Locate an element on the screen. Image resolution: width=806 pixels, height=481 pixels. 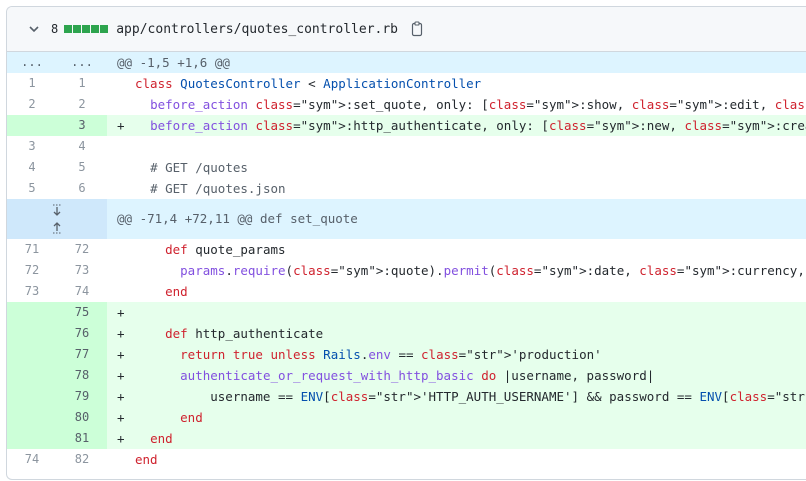
old-line-number: 1 is located at coordinates (32, 83).